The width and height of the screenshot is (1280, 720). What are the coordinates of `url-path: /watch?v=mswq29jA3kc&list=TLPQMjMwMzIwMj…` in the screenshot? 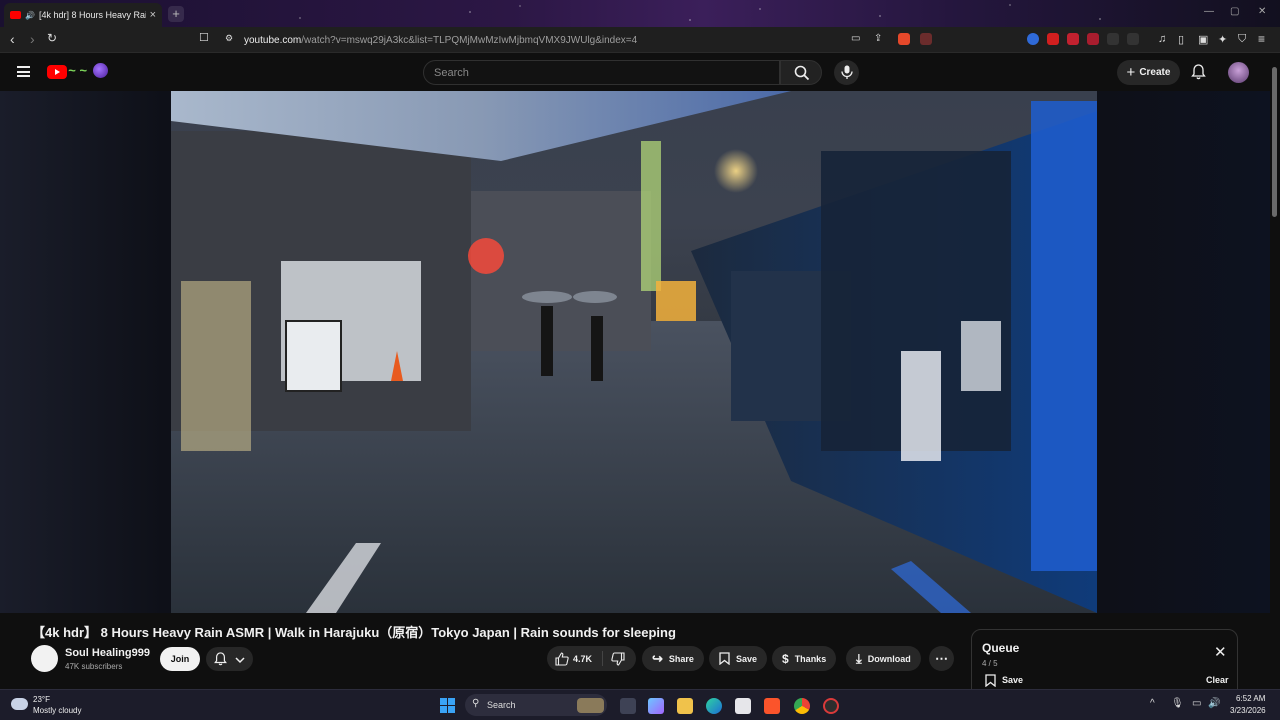 It's located at (469, 40).